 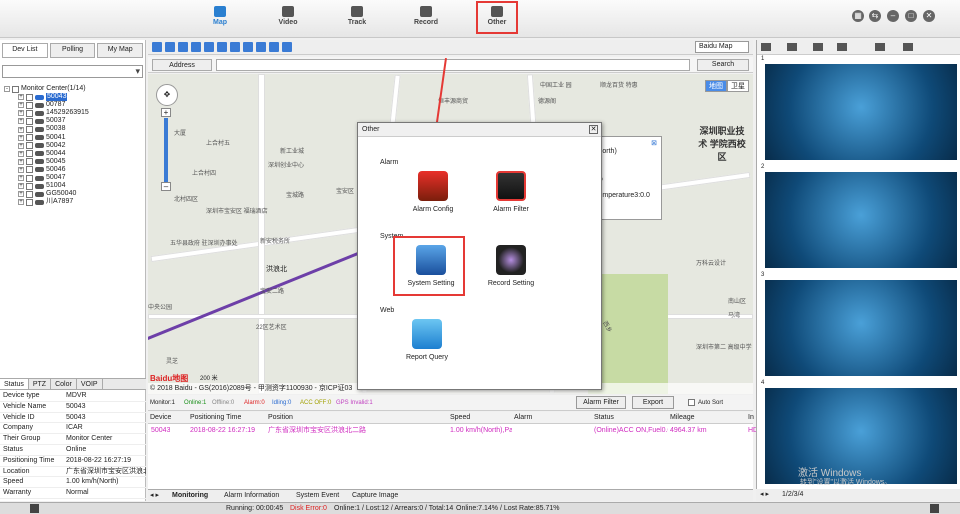 I want to click on tab-voip: VOIP, so click(x=90, y=384).